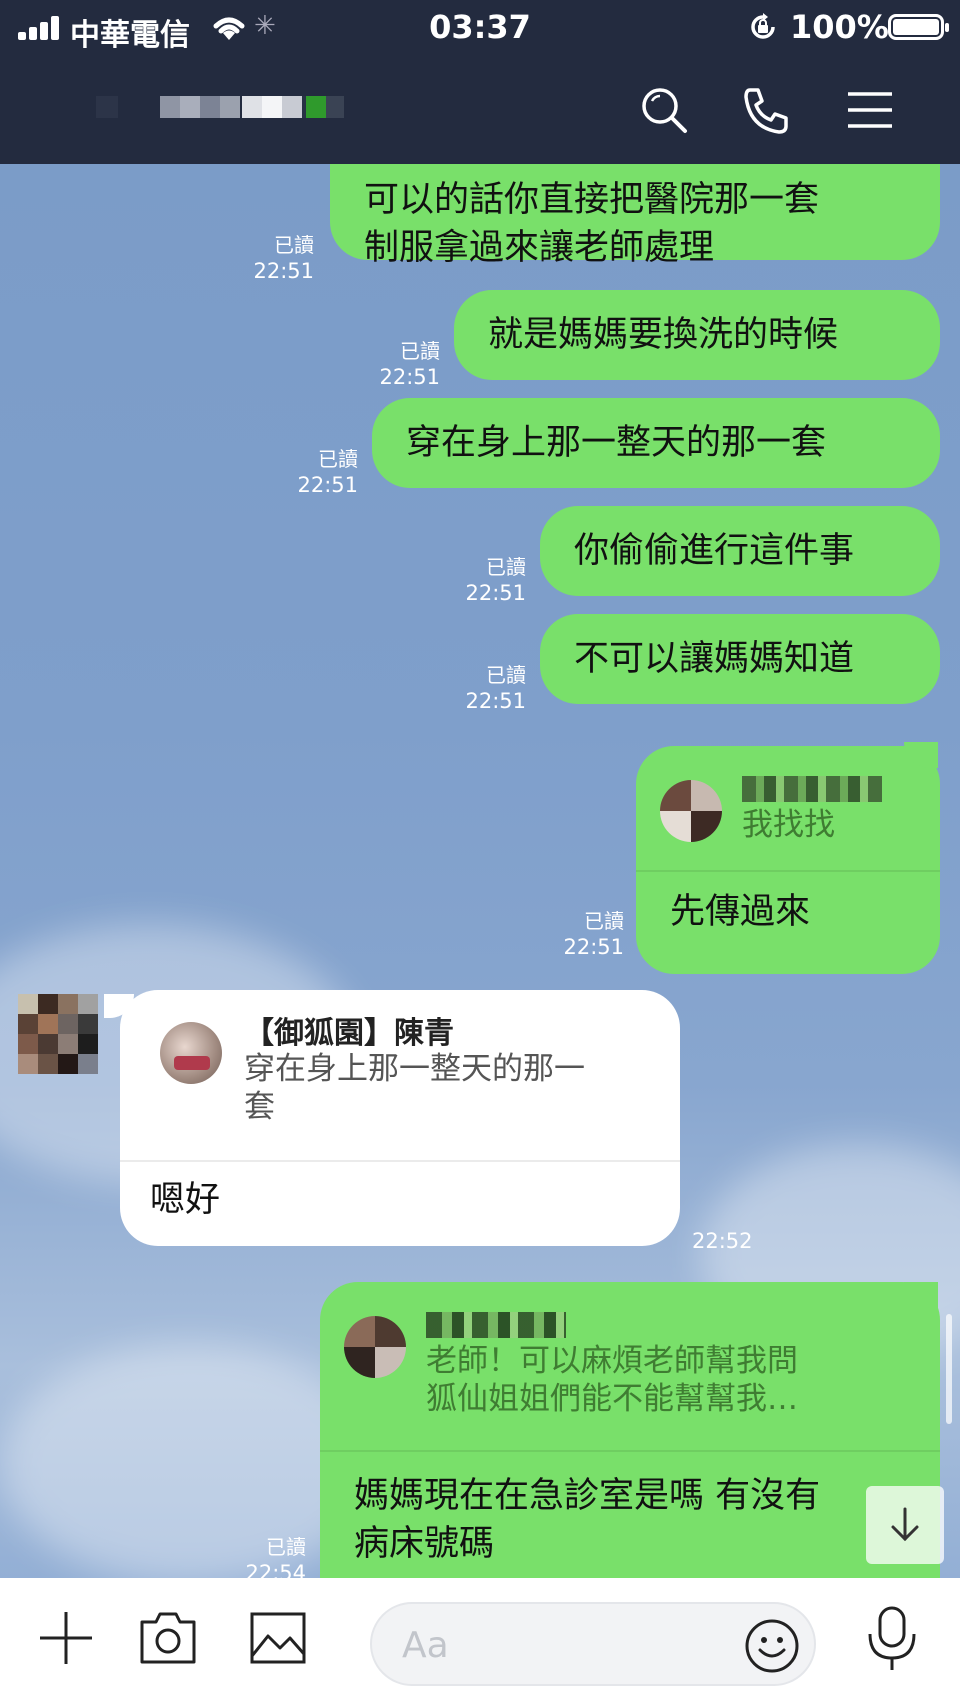 This screenshot has width=960, height=1708. I want to click on incoming-reply-message: 【御狐園】陳青 穿在身上那一整天的那一 套 嗯好, so click(400, 1118).